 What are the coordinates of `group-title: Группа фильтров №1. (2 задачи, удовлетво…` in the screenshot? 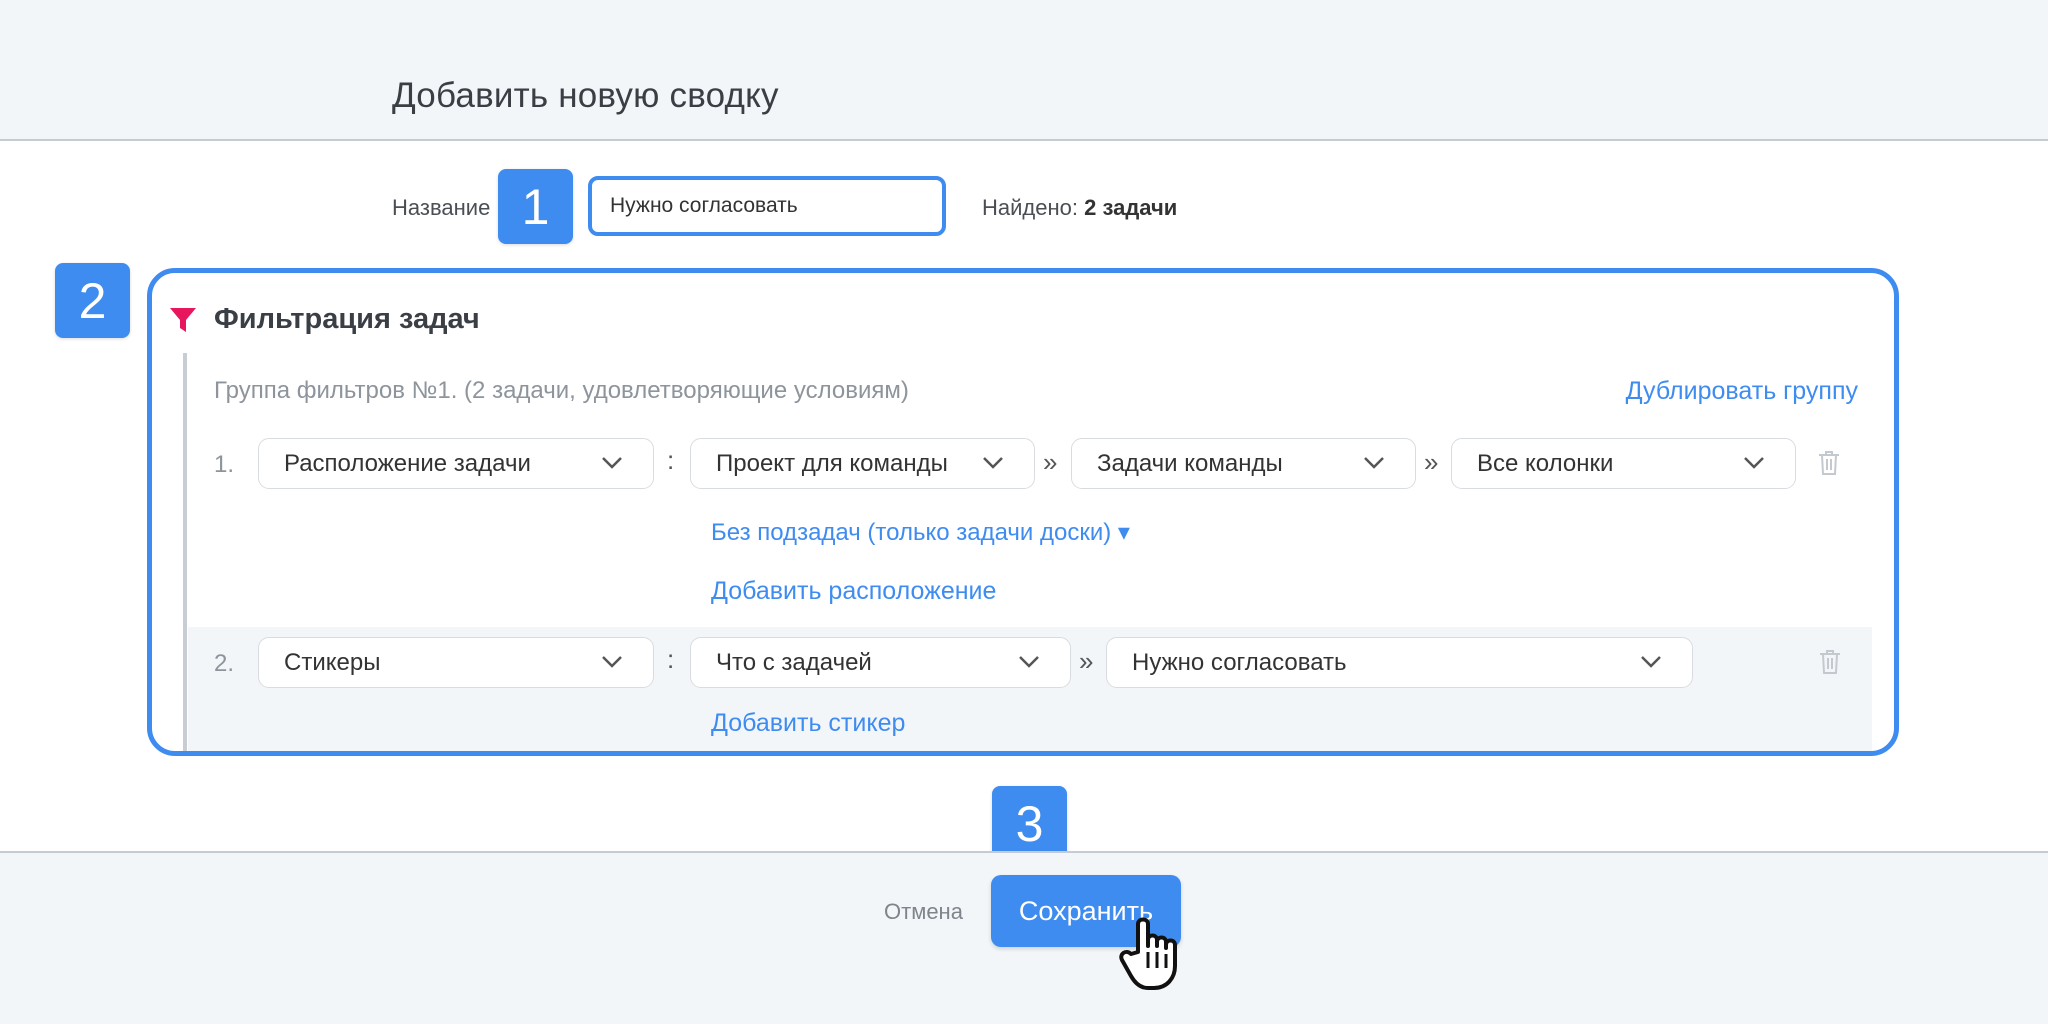 It's located at (561, 390).